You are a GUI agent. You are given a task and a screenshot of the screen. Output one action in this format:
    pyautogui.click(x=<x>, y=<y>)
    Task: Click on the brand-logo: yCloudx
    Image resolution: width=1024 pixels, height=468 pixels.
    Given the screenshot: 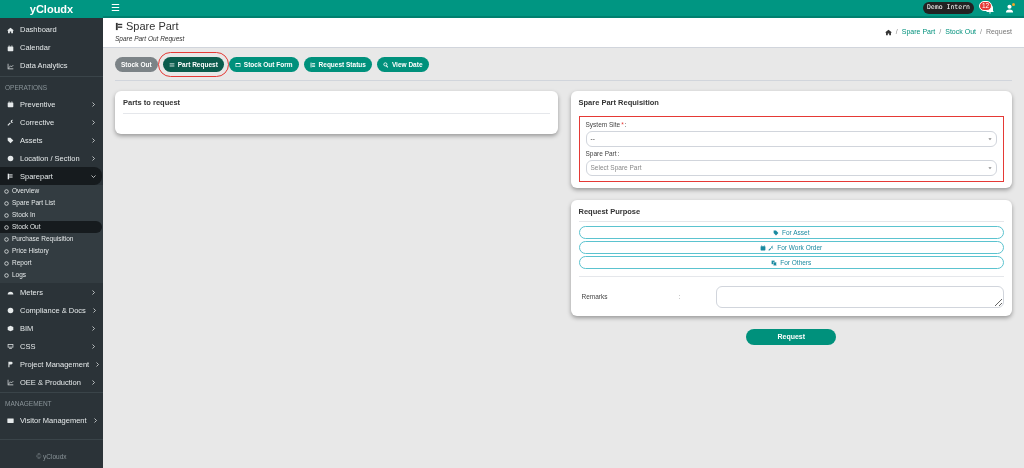 What is the action you would take?
    pyautogui.click(x=51, y=9)
    